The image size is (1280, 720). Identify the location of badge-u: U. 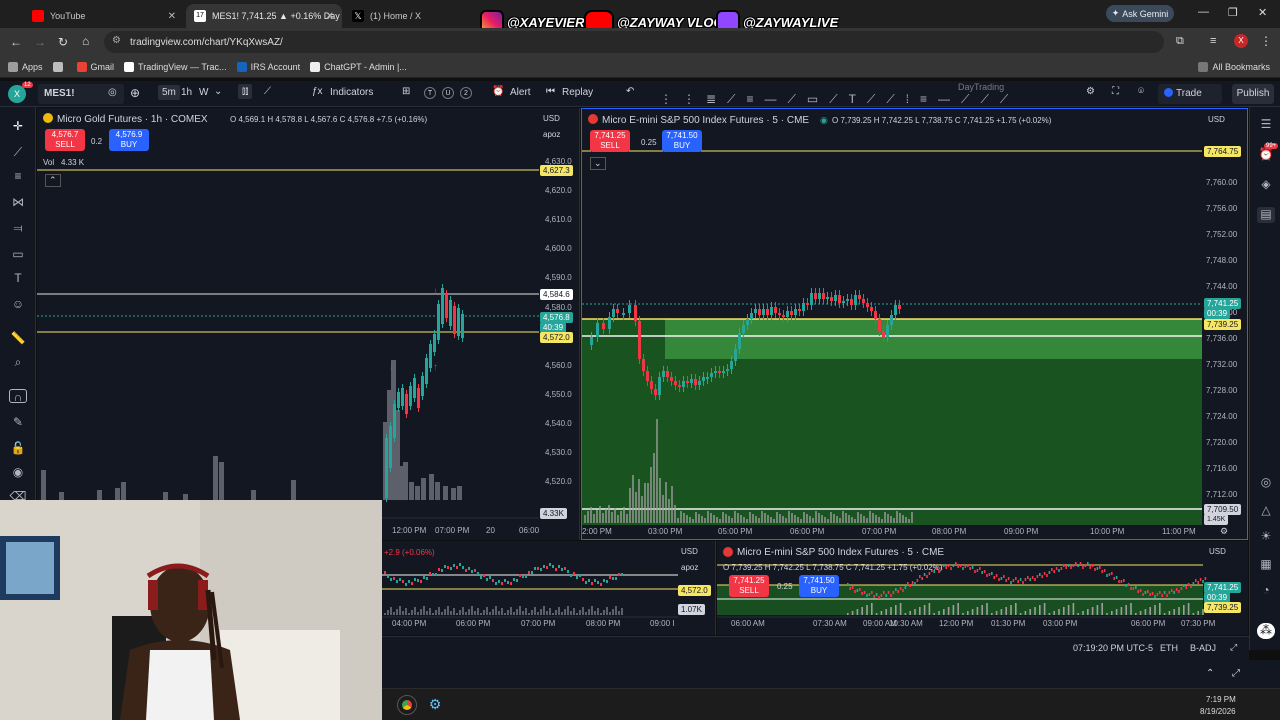
(448, 93).